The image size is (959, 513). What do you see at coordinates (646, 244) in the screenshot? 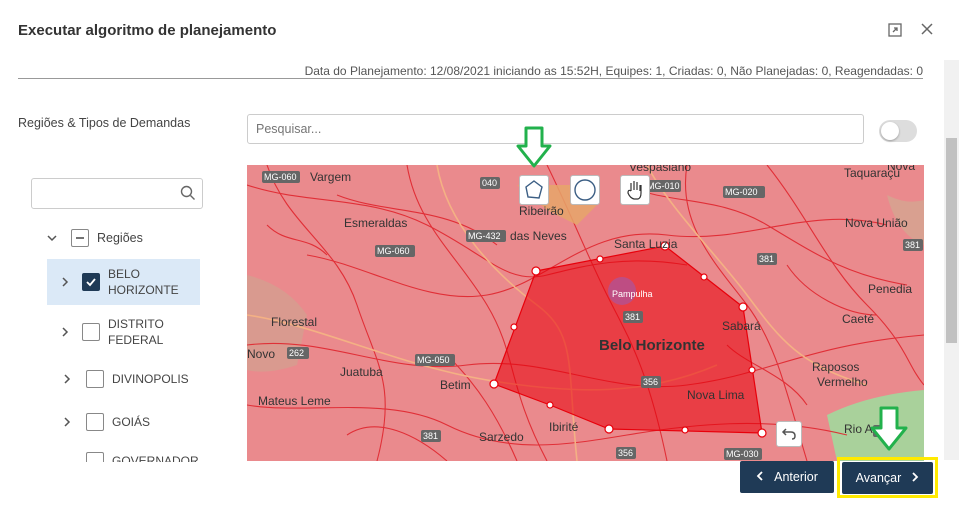
I see `svg-text: Santa Luzia` at bounding box center [646, 244].